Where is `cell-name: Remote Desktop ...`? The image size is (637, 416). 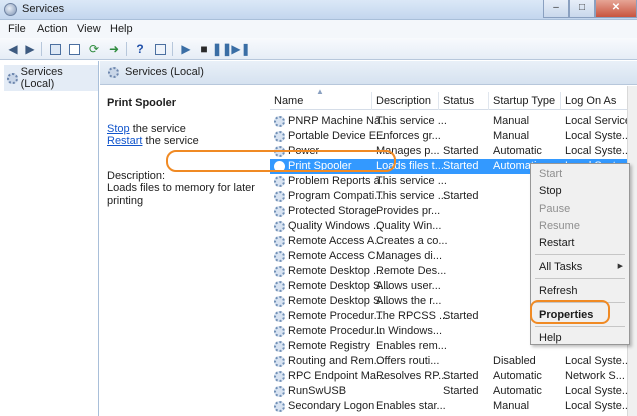
cell-name: Remote Desktop ... is located at coordinates (335, 271).